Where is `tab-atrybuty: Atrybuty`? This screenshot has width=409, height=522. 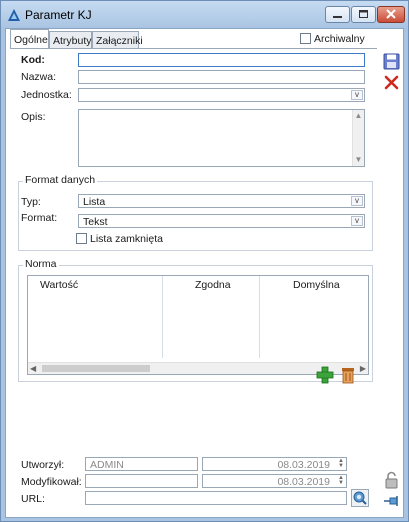
tab-atrybuty: Atrybuty is located at coordinates (70, 39).